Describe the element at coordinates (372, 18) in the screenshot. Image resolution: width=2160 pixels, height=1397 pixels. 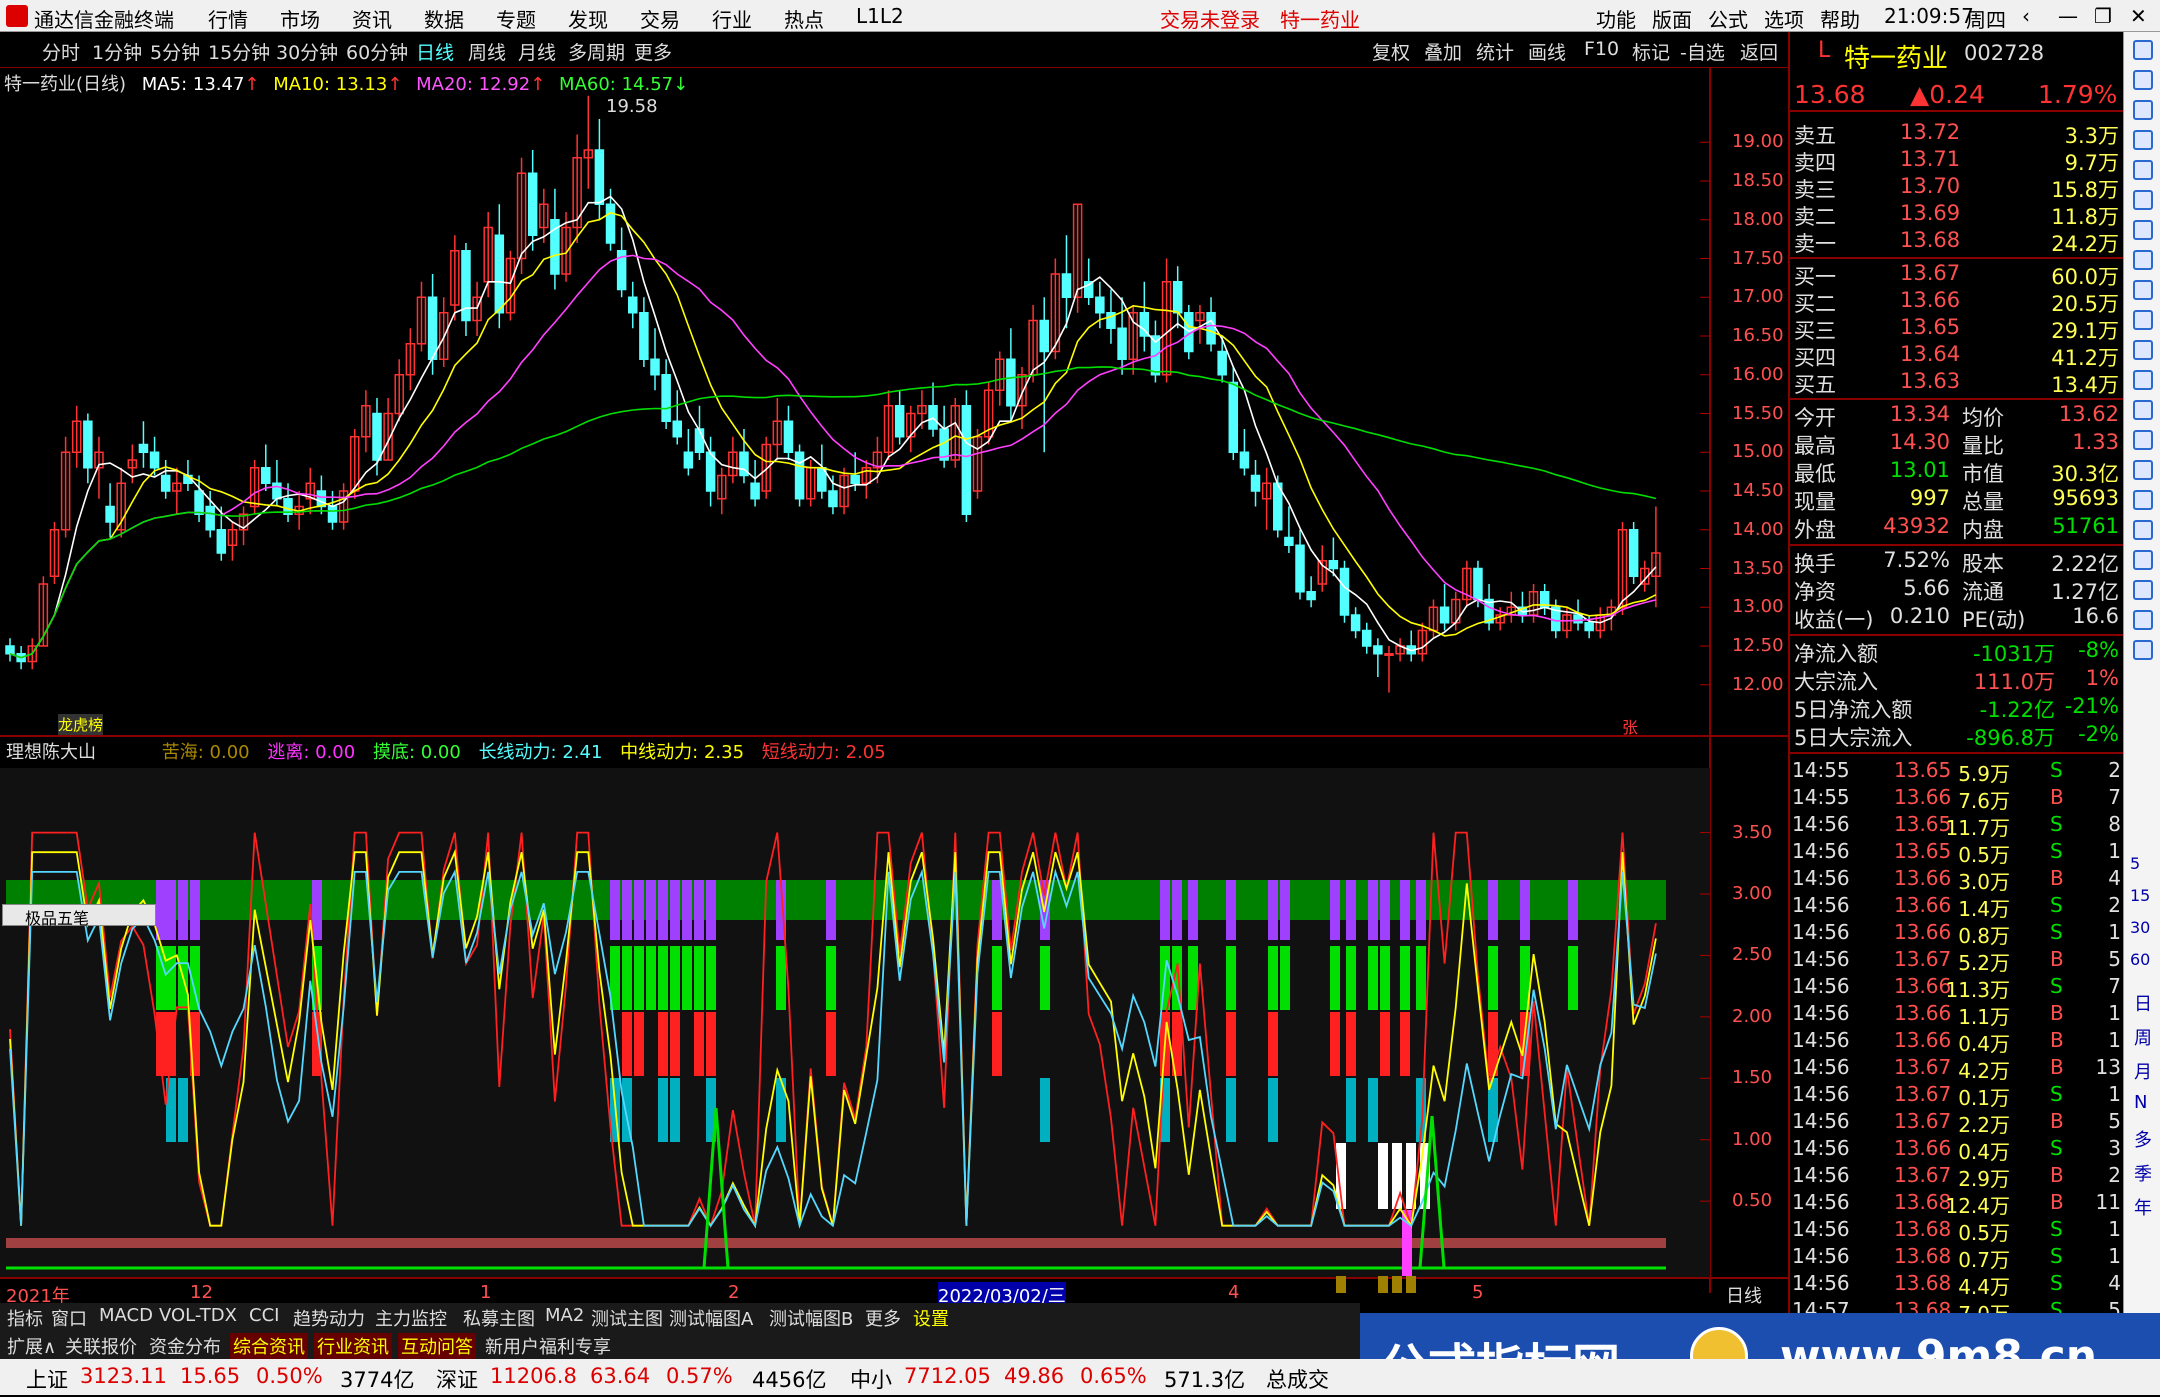
I see `menu-zixun: 资讯` at that location.